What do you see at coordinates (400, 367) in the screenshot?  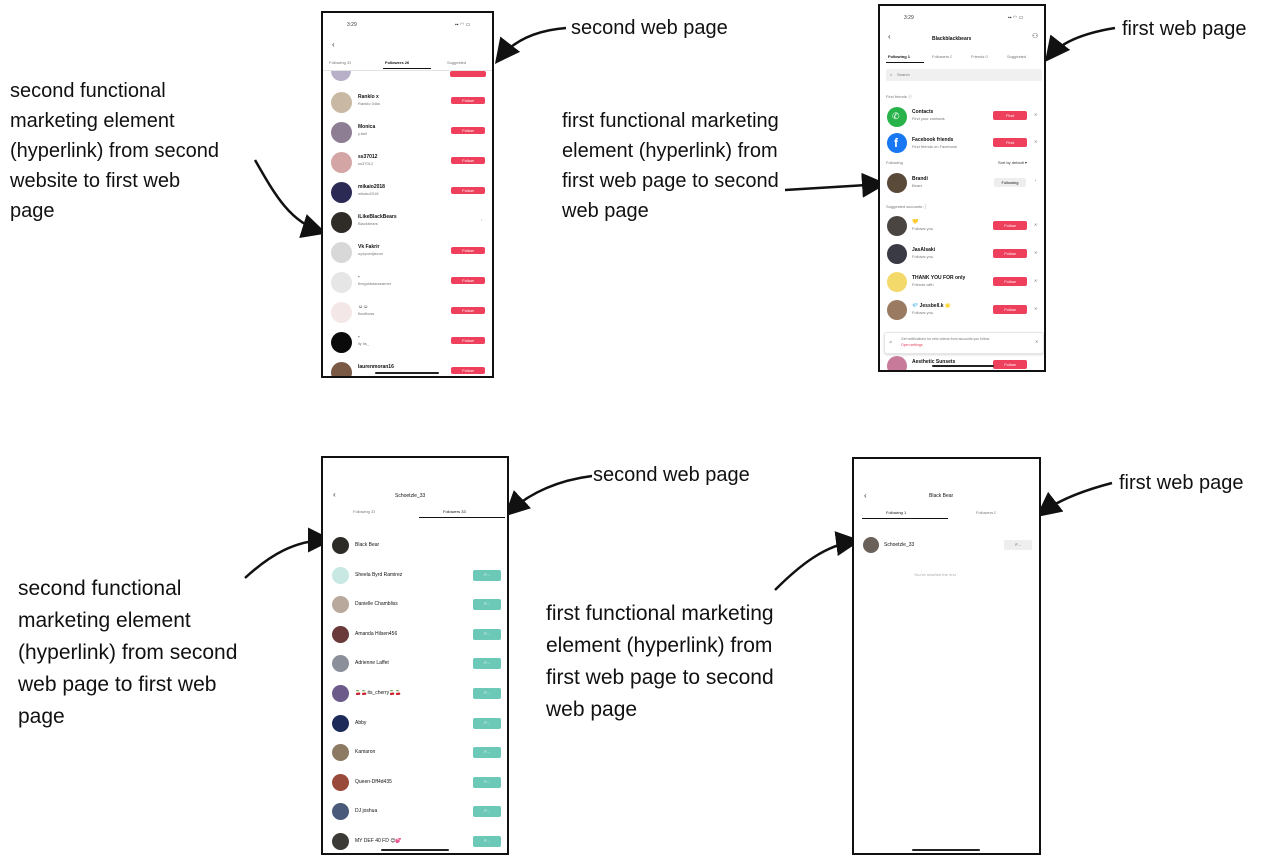 I see `row-name: laurenmoran16` at bounding box center [400, 367].